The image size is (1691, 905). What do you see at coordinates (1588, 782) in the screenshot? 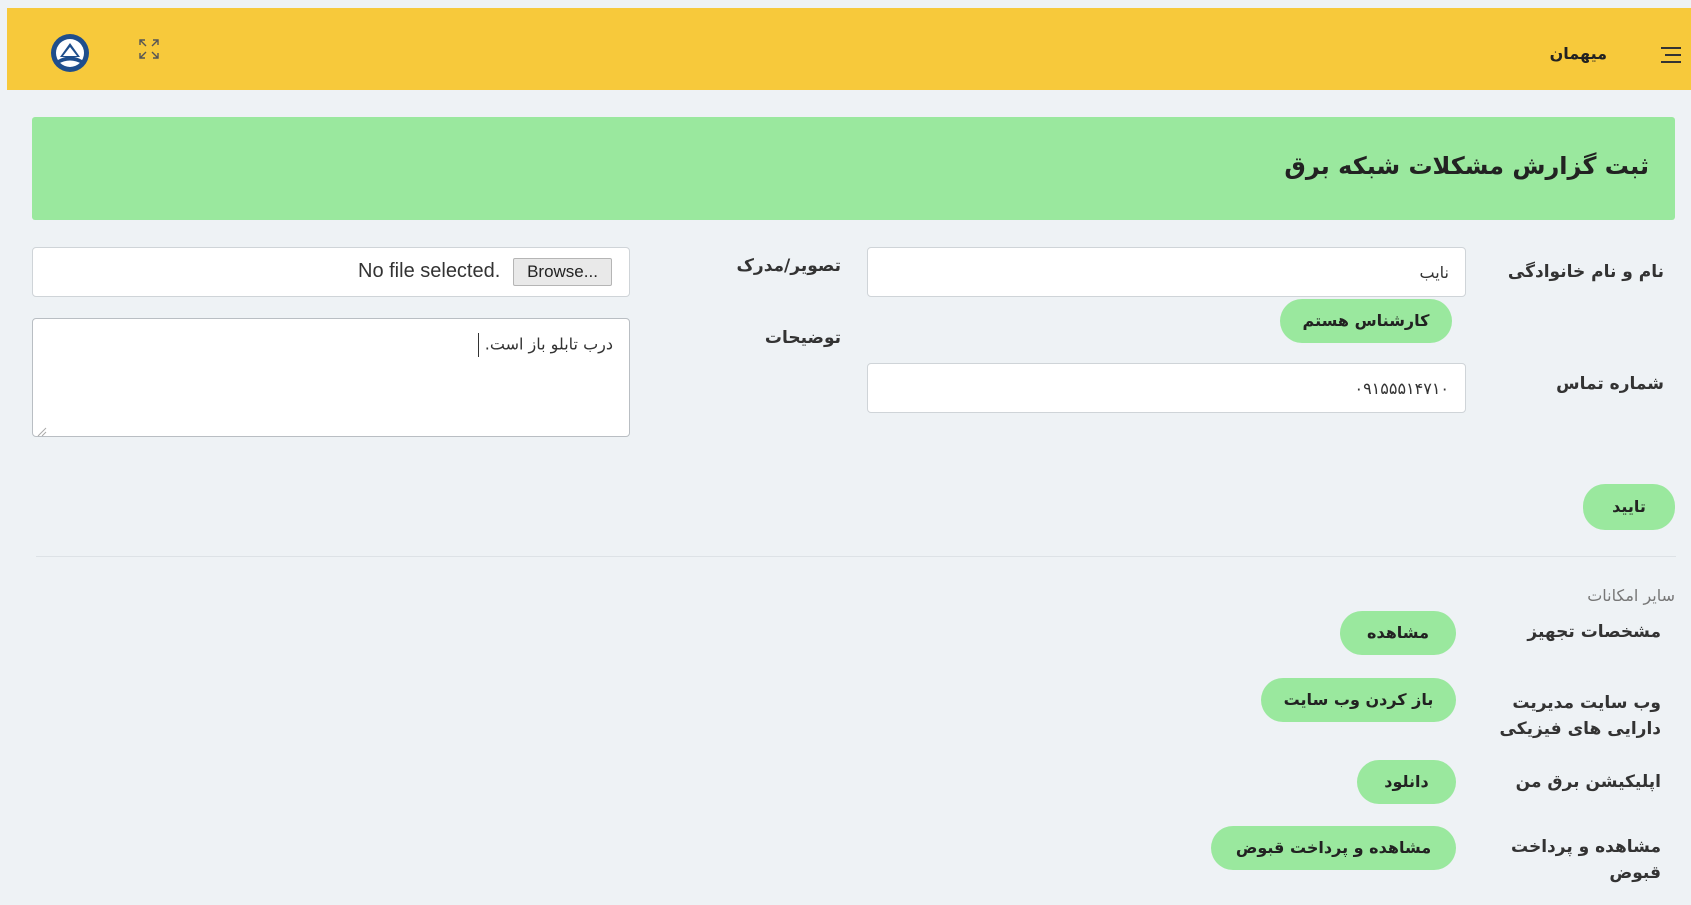
I see `bargh-man-app-label: اپلیکیشن برق من` at bounding box center [1588, 782].